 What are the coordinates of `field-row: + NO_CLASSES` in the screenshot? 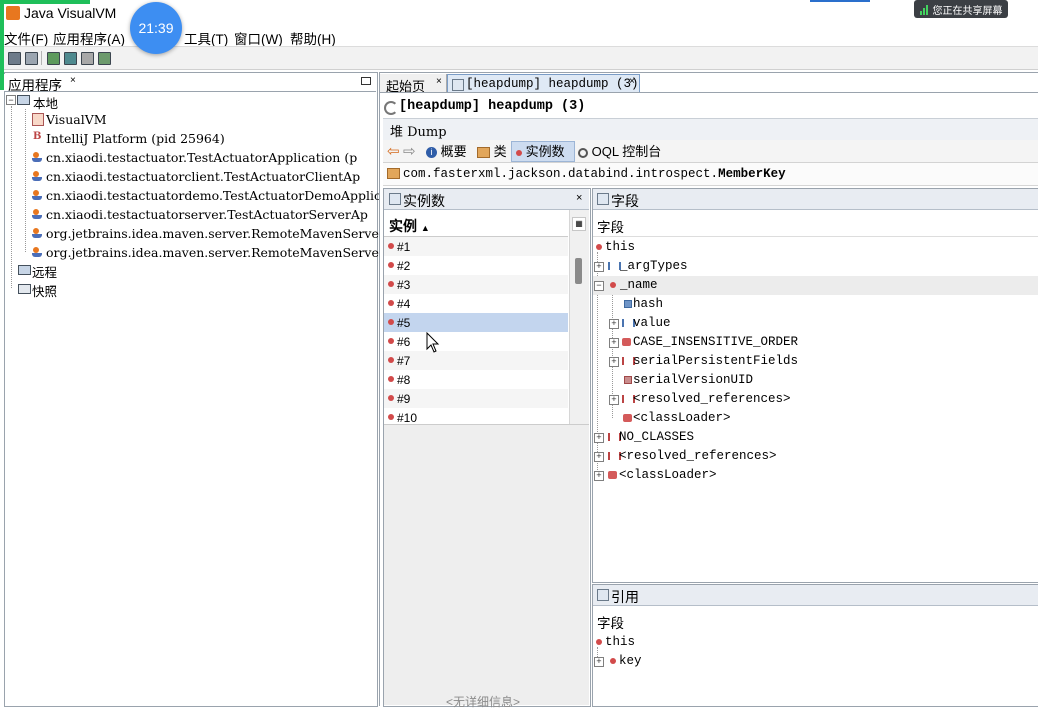 It's located at (815, 437).